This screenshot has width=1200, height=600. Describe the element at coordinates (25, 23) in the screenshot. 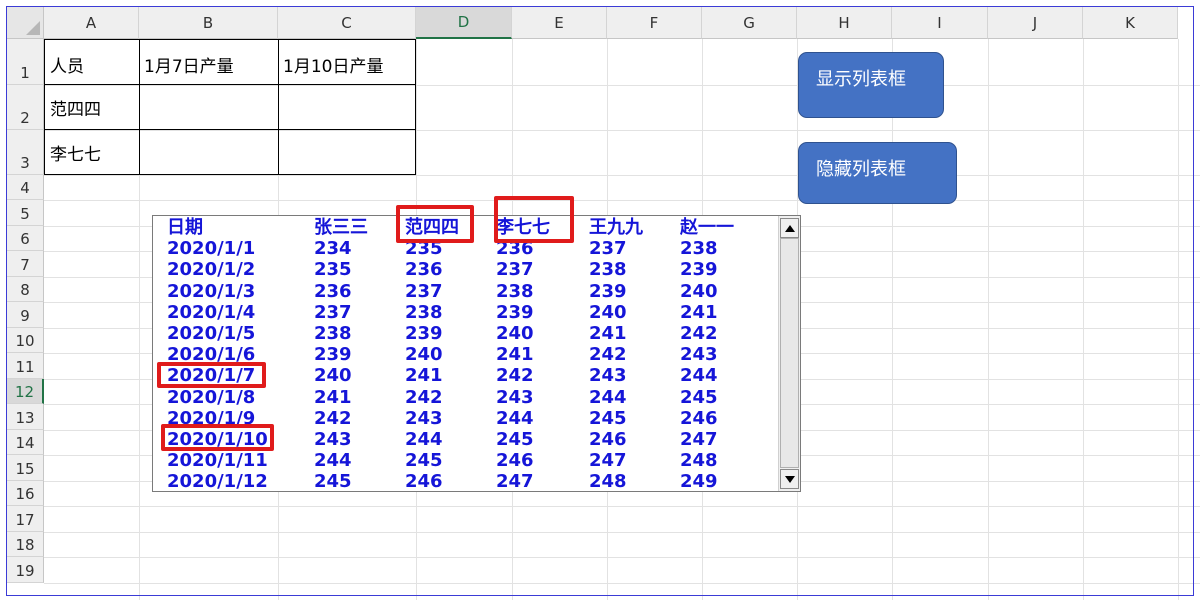

I see `select-all-corner` at that location.